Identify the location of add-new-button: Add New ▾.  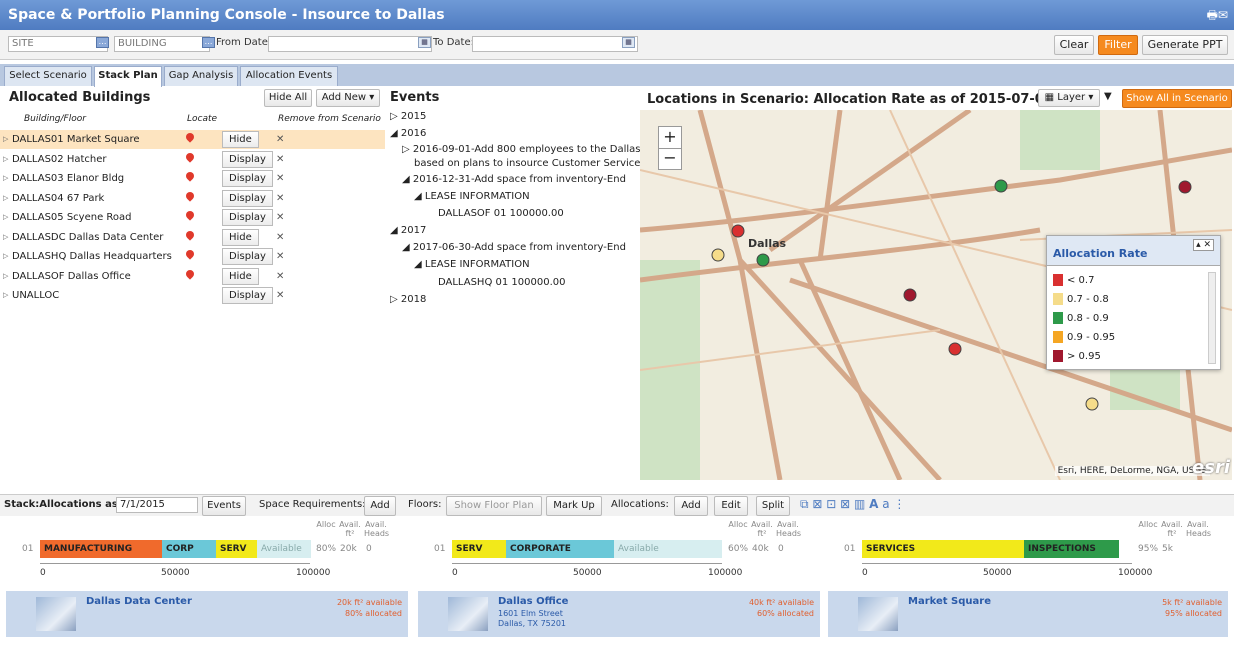
(348, 98).